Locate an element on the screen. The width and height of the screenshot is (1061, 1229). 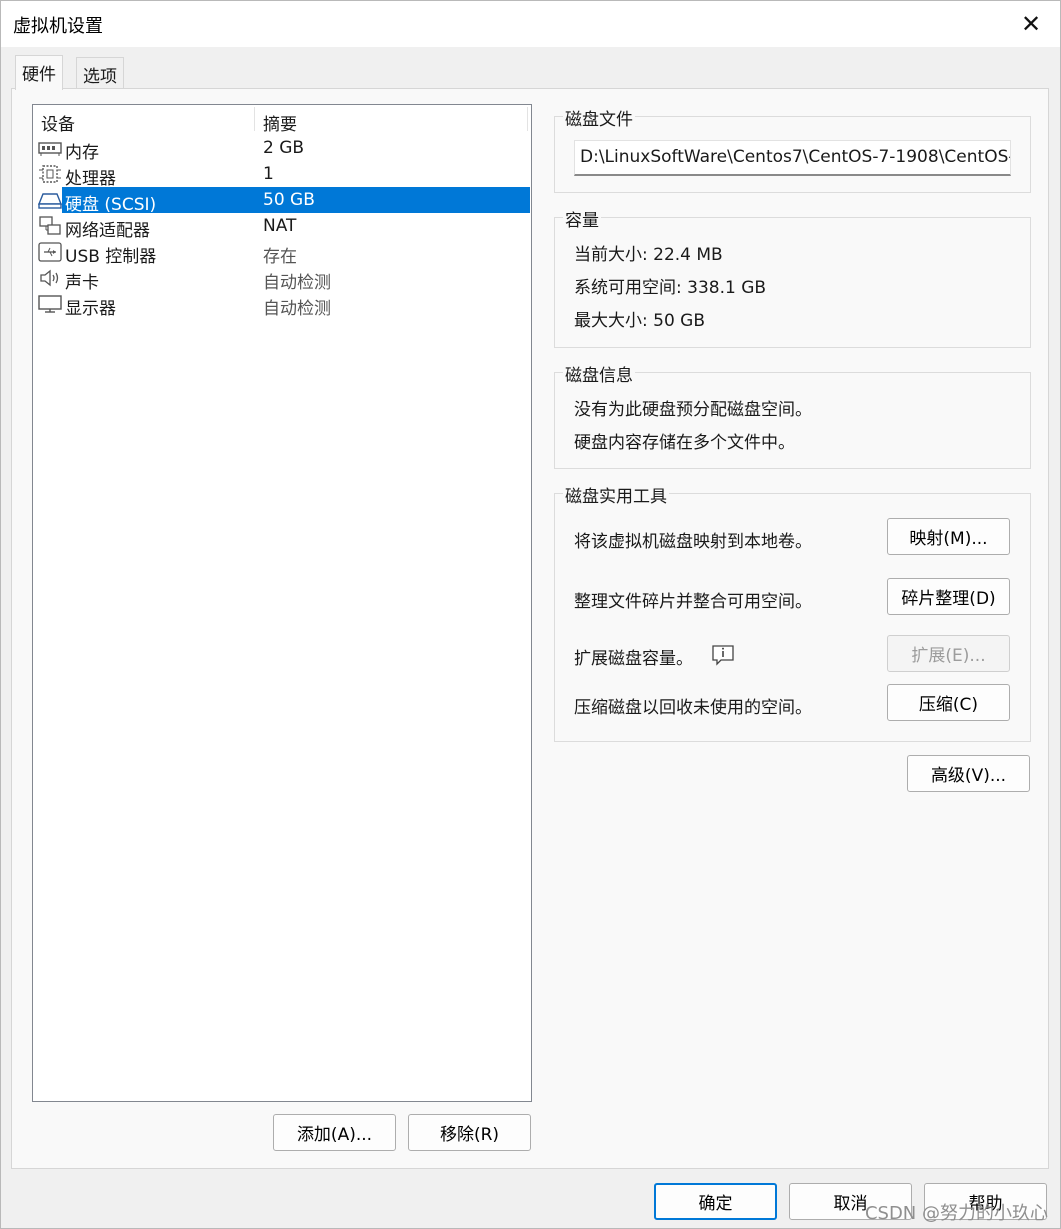
tab-hardware: 硬件 is located at coordinates (39, 72).